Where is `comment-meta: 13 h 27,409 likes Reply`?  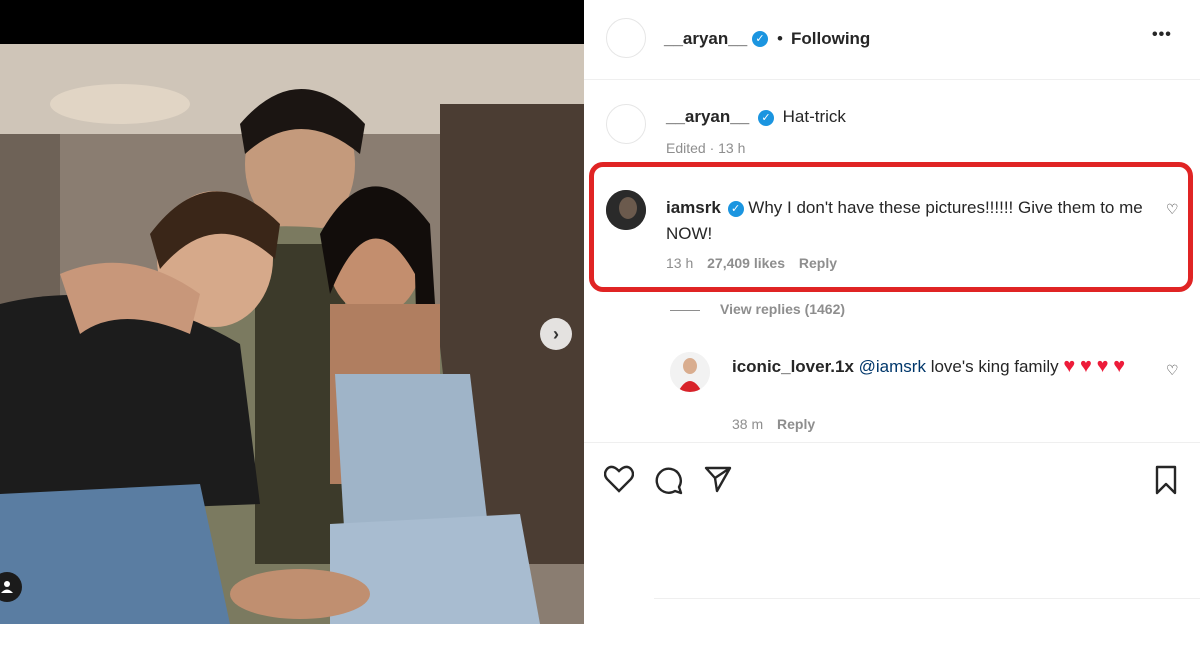
comment-meta: 13 h 27,409 likes Reply is located at coordinates (751, 263).